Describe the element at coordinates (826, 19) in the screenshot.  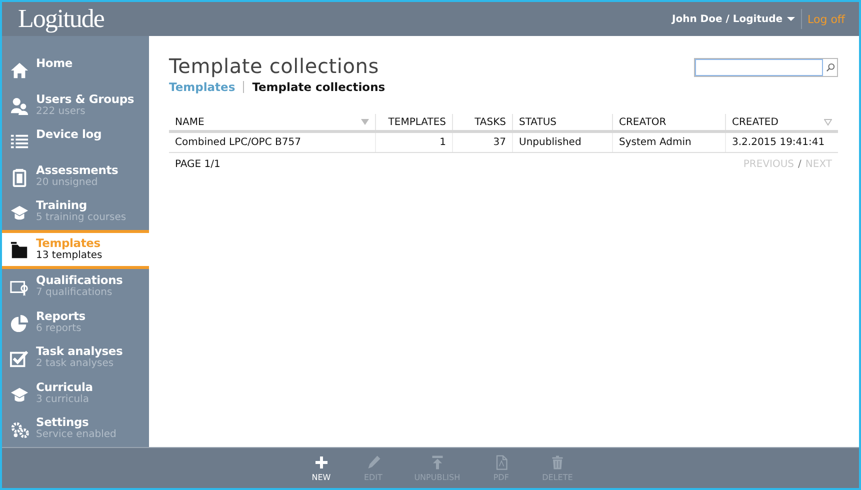
I see `logoff-link: Log off` at that location.